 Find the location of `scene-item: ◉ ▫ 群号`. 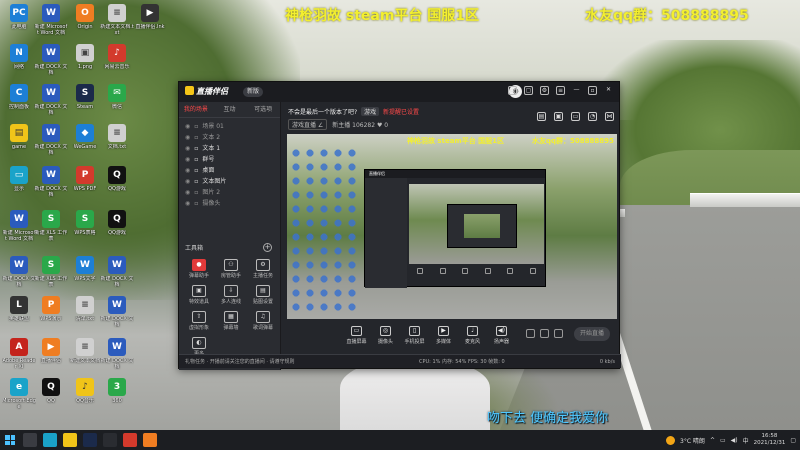

scene-item: ◉ ▫ 群号 is located at coordinates (229, 159).